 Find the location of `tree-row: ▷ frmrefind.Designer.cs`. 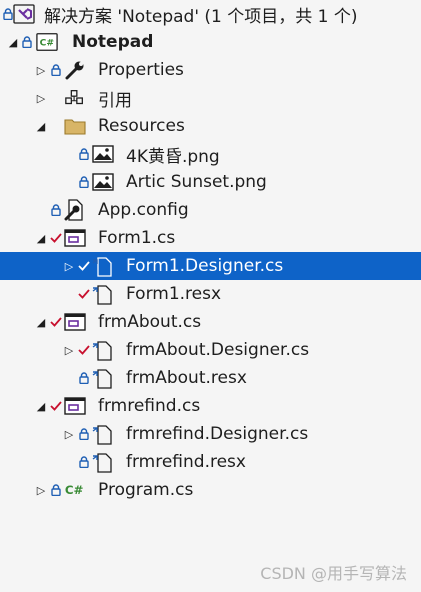

tree-row: ▷ frmrefind.Designer.cs is located at coordinates (210, 434).